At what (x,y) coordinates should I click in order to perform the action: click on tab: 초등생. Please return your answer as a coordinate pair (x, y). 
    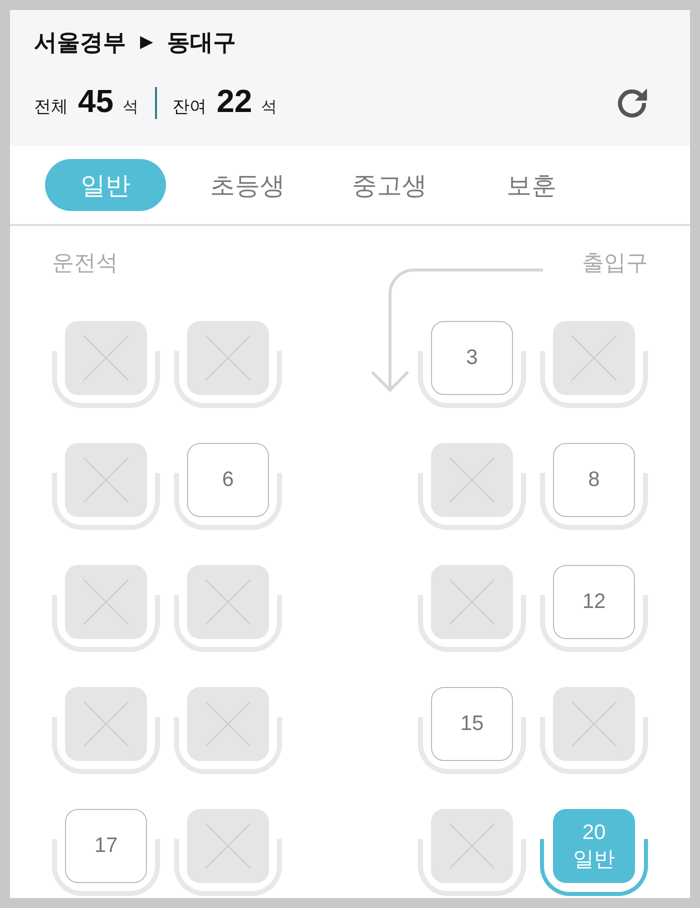
    Looking at the image, I should click on (247, 185).